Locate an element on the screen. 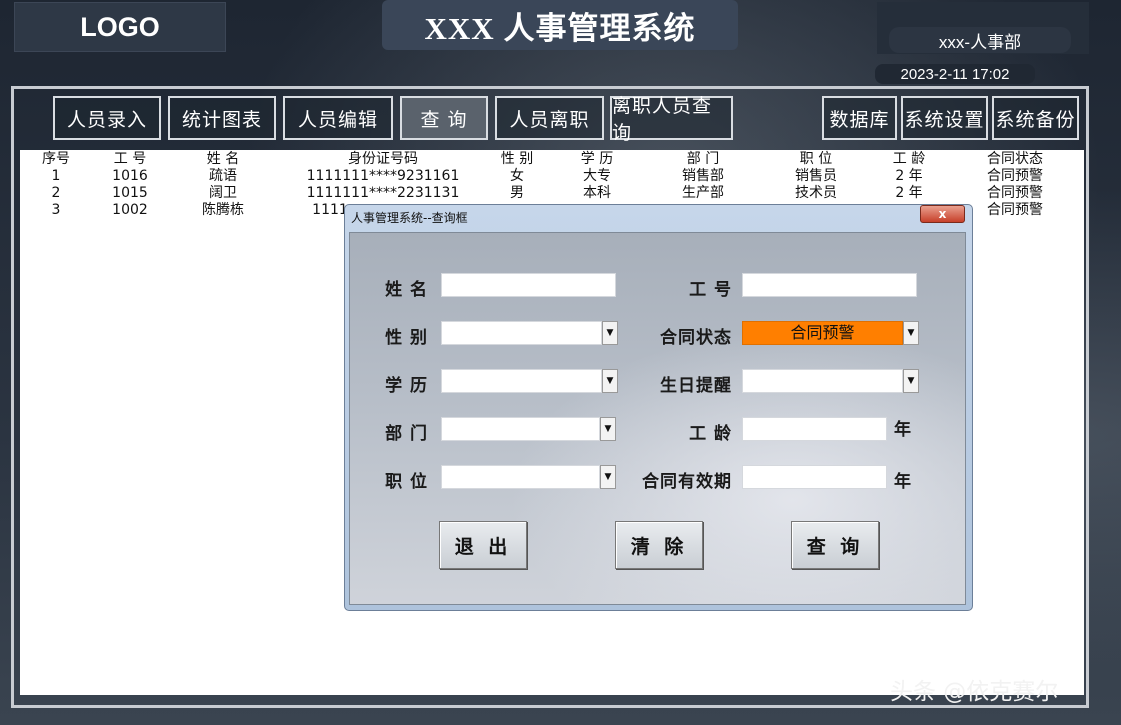 The image size is (1121, 725). table-cell: 生产部 is located at coordinates (703, 193).